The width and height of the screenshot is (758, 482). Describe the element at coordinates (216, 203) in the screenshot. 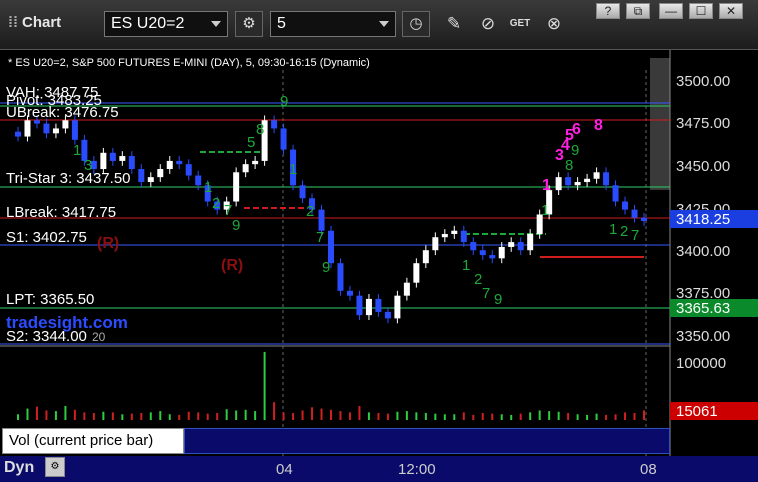

I see `seq-count: 2` at that location.